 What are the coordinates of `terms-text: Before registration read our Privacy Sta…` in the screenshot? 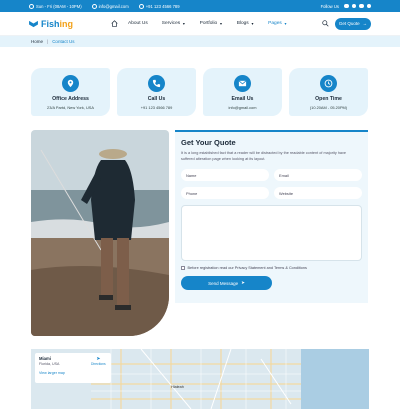 It's located at (247, 268).